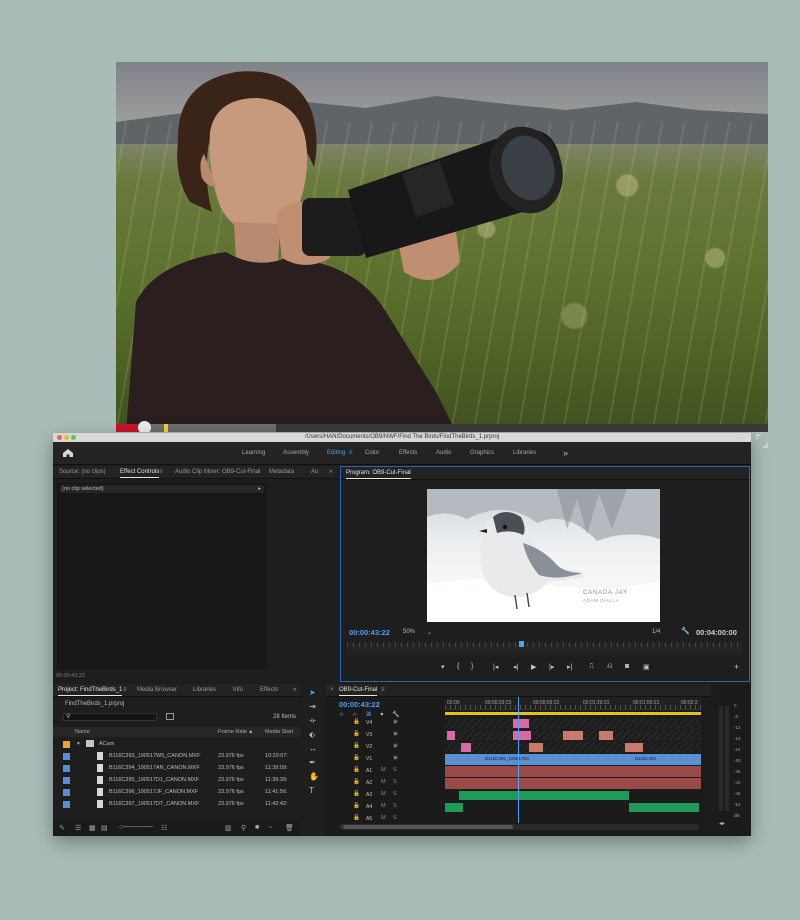 This screenshot has width=800, height=920. I want to click on lane-a2, so click(573, 783).